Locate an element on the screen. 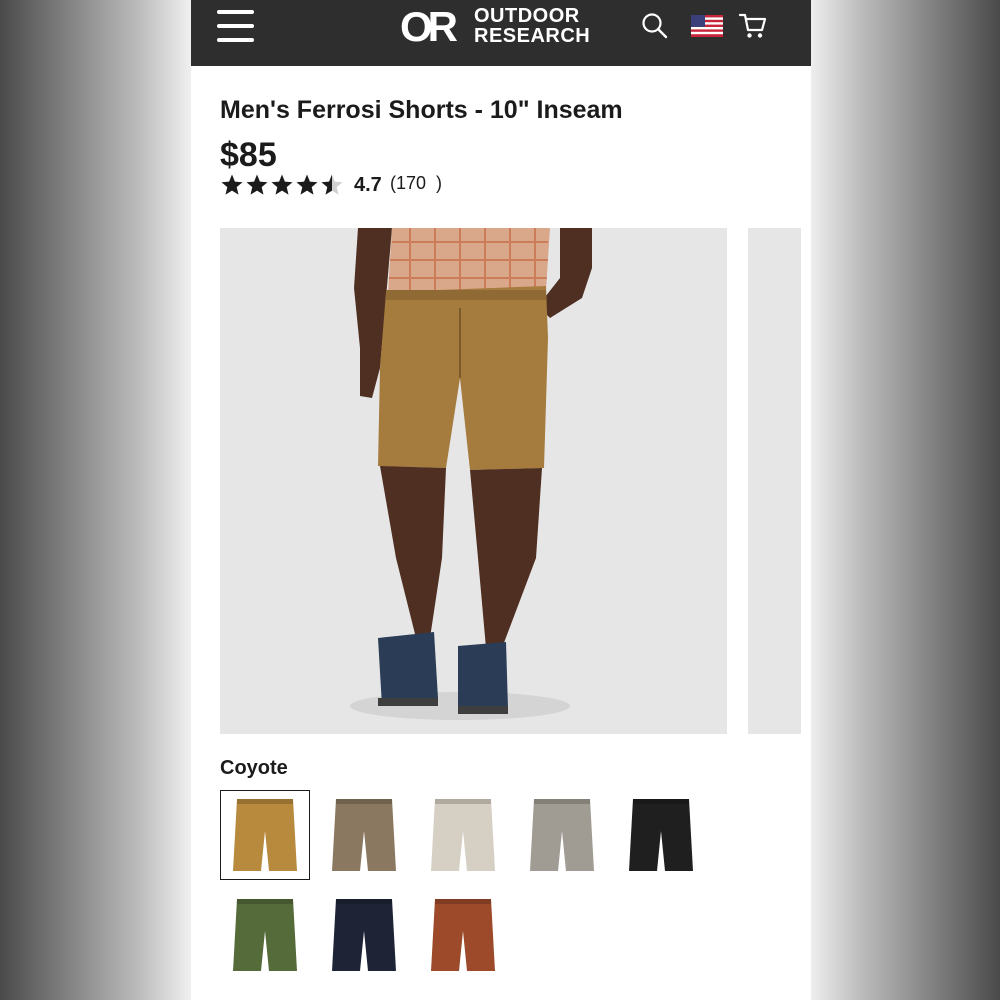 Image resolution: width=1000 pixels, height=1000 pixels. top-navigation-bar: OR OUTDOOR RESEARCH is located at coordinates (501, 33).